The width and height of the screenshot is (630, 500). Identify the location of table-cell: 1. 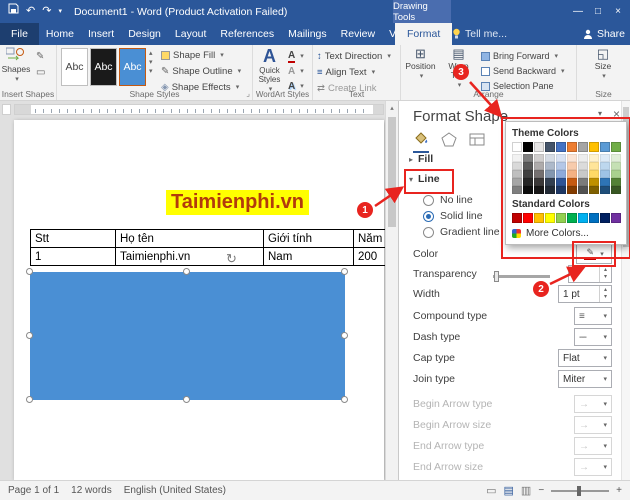
(73, 256).